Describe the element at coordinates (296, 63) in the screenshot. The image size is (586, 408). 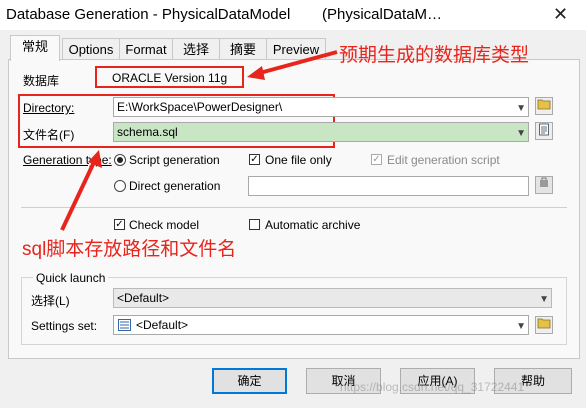
I see `arrow-line-dbms` at that location.